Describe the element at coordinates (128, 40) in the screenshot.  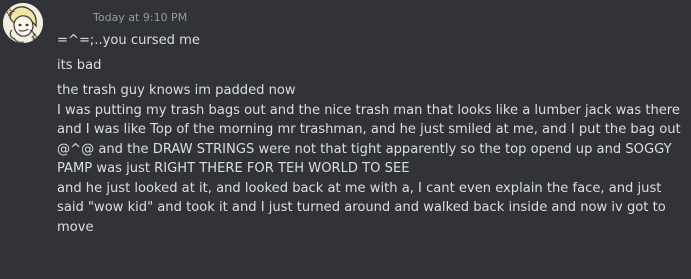
I see `message-text: =^=;..you cursed me` at that location.